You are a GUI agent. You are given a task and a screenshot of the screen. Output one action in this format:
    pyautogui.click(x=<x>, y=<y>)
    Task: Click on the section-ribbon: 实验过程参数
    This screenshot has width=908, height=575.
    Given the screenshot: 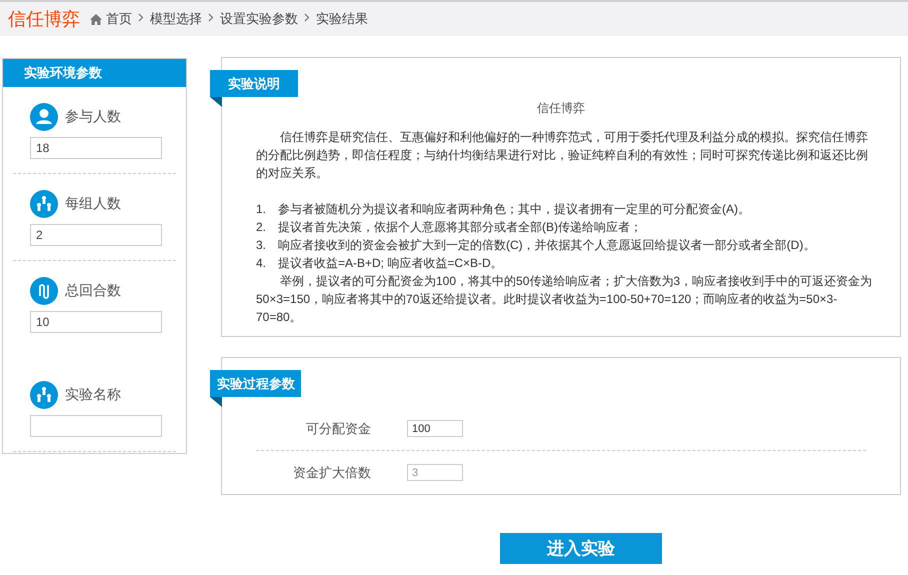 What is the action you would take?
    pyautogui.click(x=255, y=383)
    